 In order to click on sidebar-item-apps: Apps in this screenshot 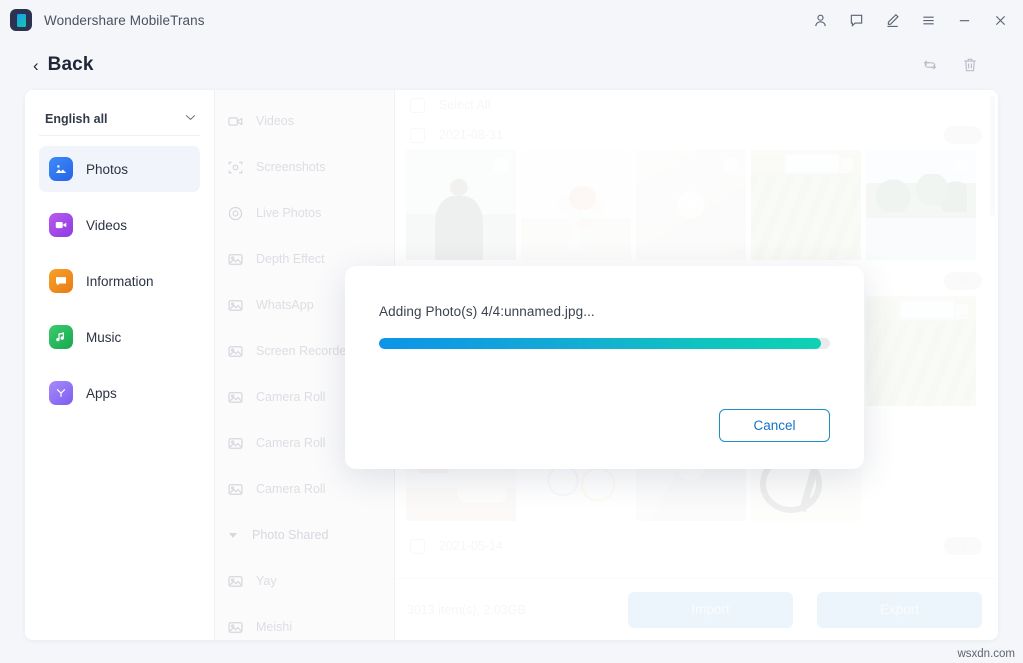, I will do `click(119, 393)`.